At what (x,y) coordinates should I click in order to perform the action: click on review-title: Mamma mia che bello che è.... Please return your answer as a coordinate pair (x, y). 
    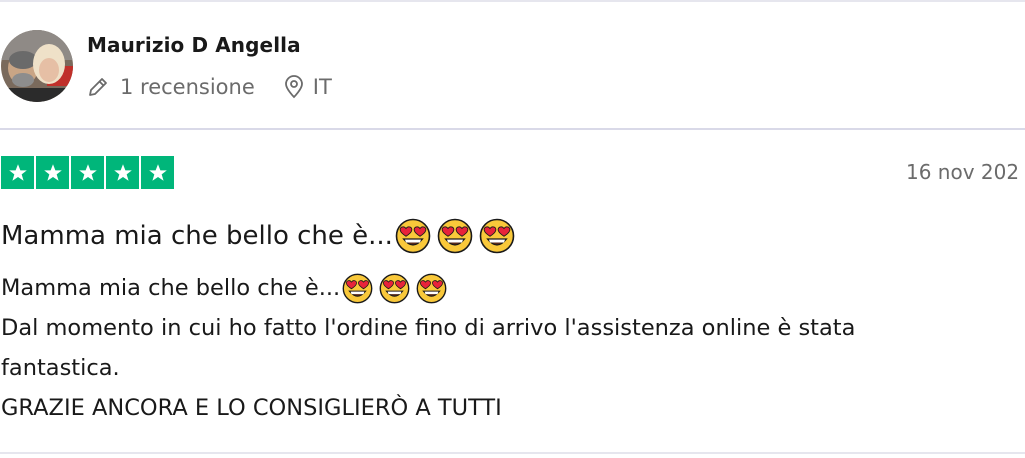
    Looking at the image, I should click on (258, 236).